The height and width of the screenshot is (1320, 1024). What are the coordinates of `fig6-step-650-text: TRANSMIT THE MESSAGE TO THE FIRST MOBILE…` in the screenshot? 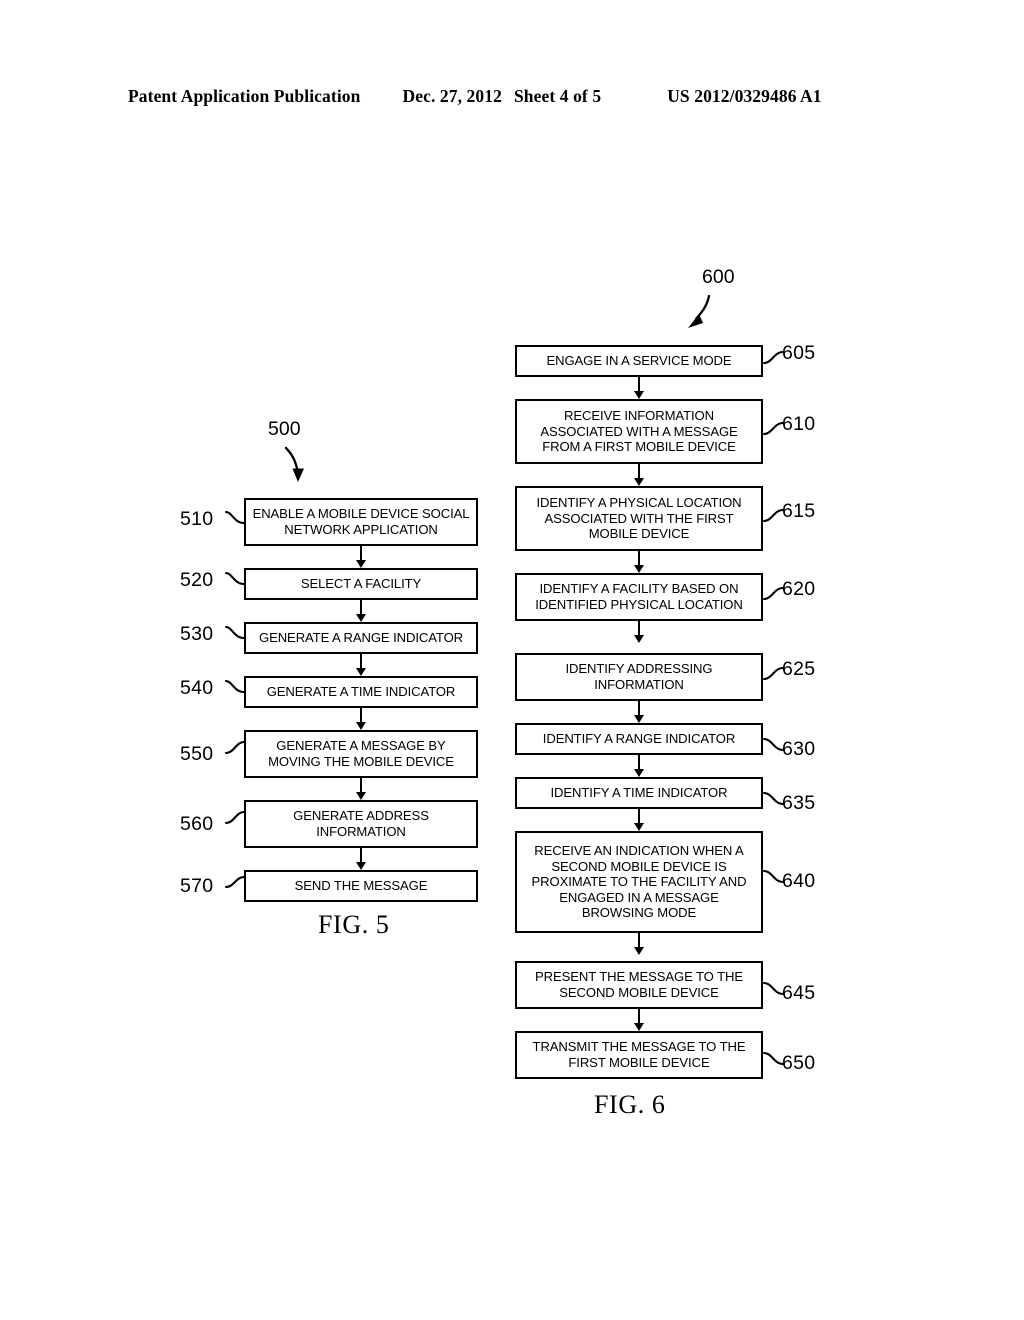 It's located at (639, 1054).